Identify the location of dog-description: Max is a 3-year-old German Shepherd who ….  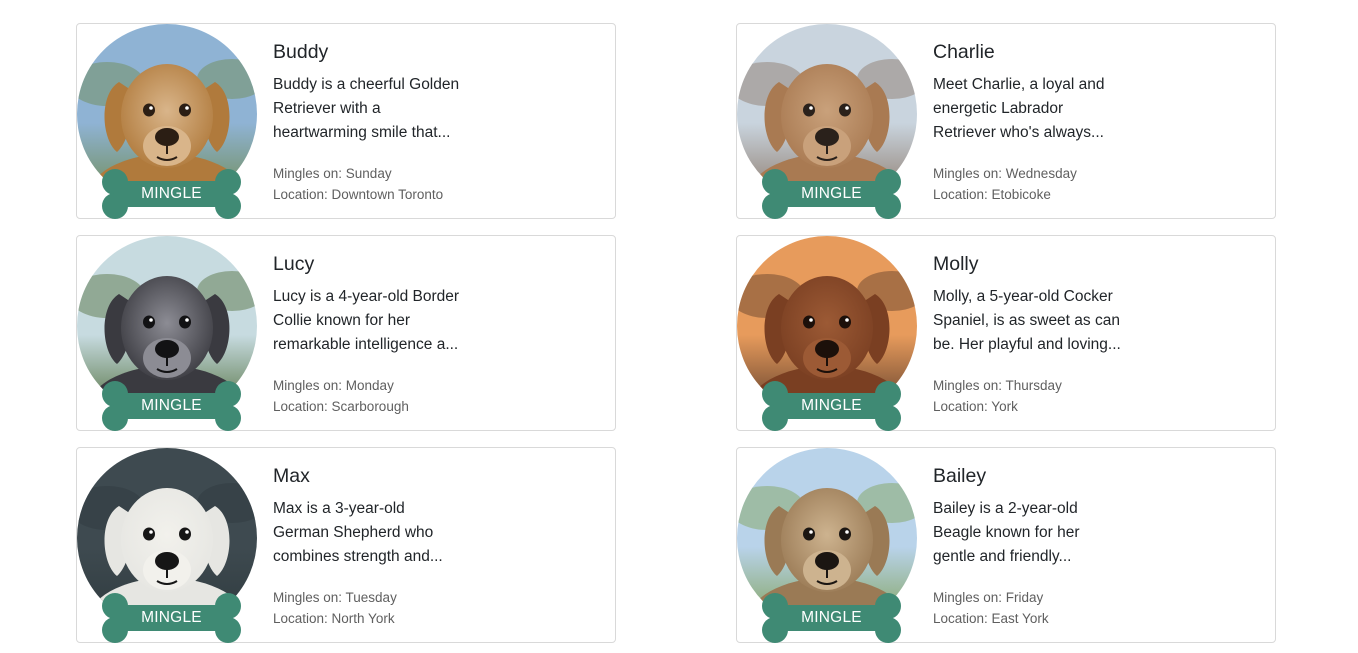
(378, 533).